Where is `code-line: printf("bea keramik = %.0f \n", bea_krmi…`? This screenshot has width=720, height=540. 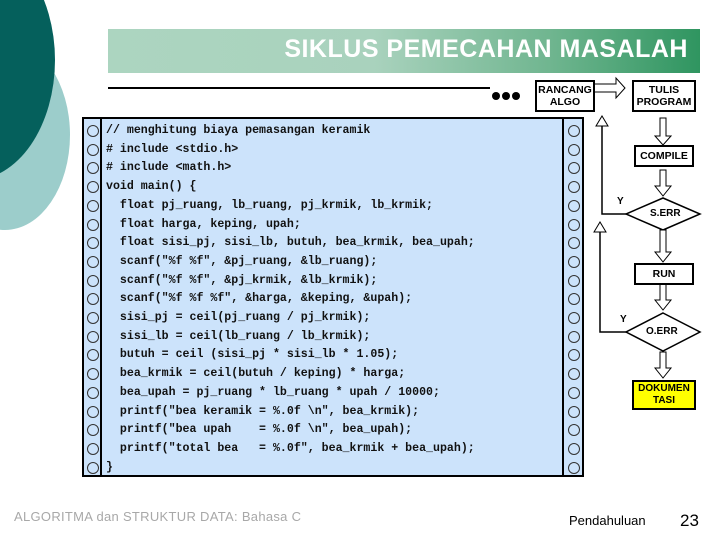
code-line: printf("bea keramik = %.0f \n", bea_krmi… is located at coordinates (263, 411).